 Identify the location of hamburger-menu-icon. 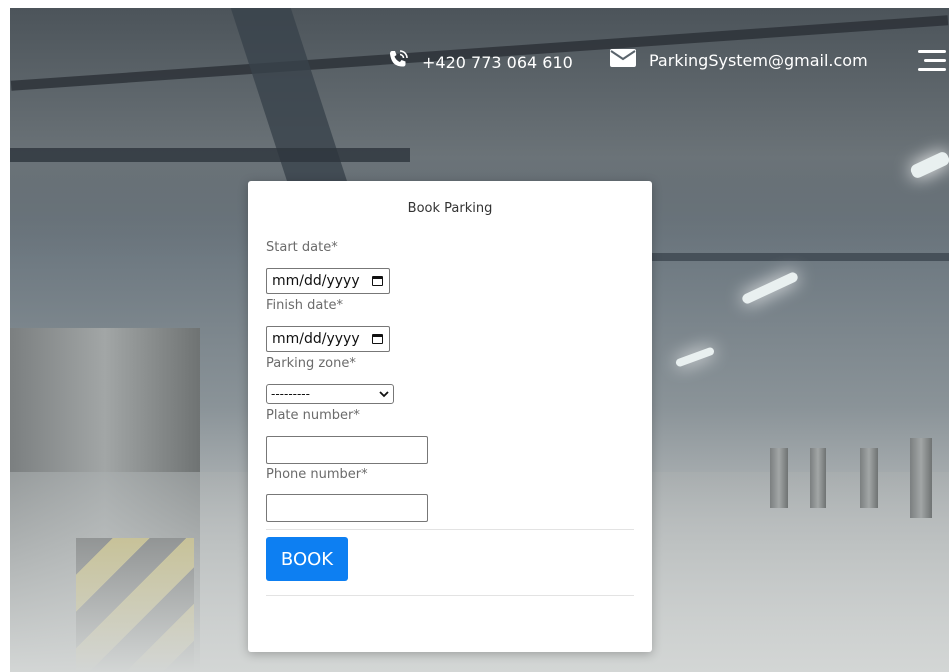
(933, 63).